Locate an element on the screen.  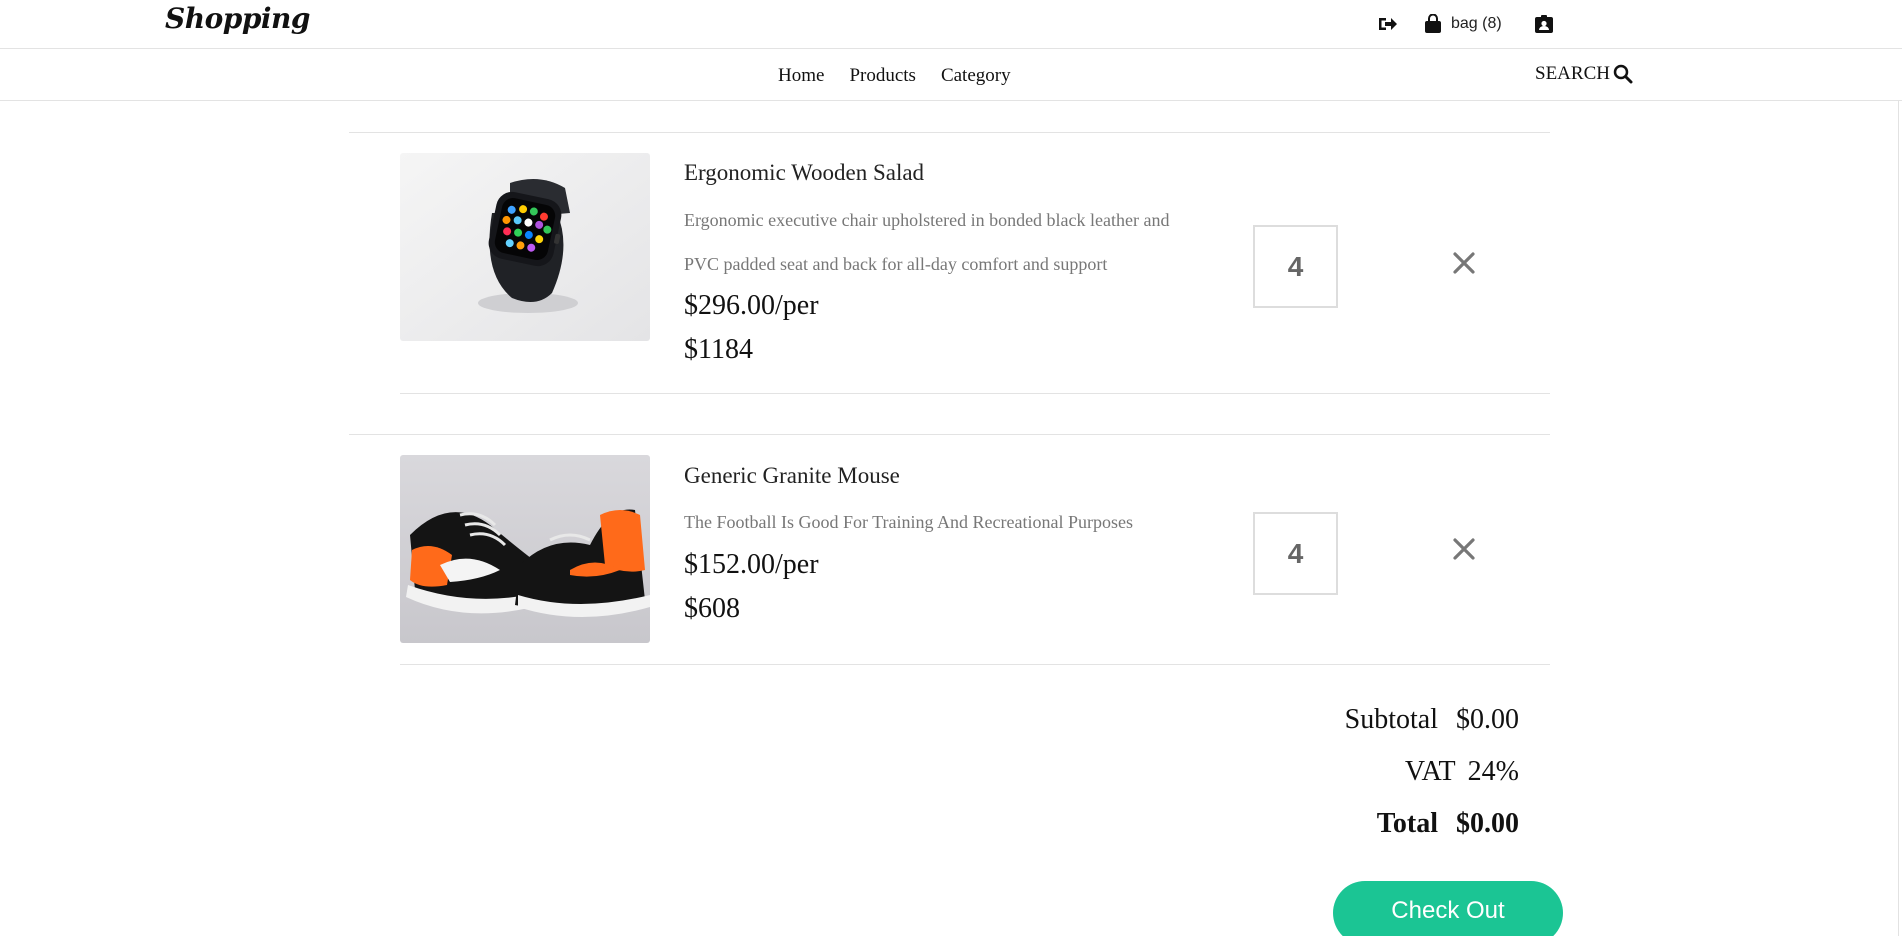
search-label: SEARCH is located at coordinates (1572, 73).